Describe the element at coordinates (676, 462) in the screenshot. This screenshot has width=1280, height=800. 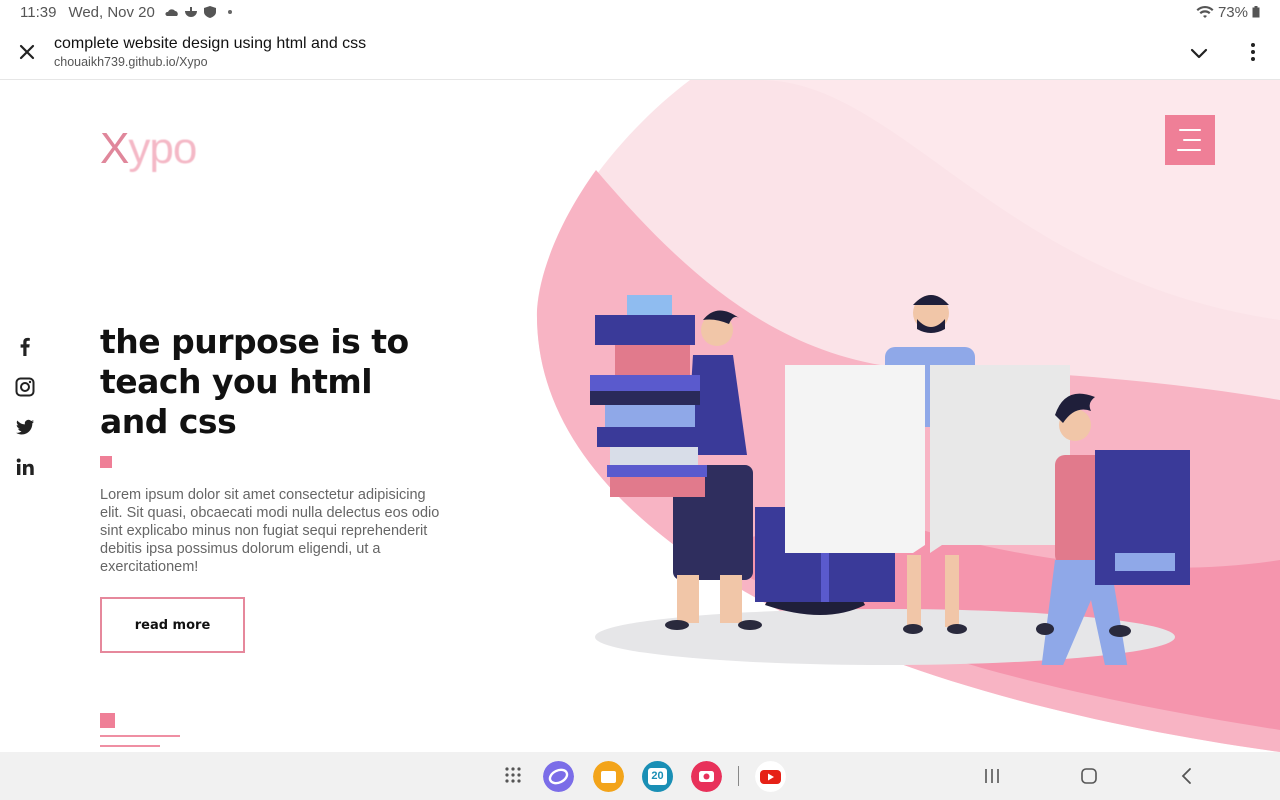
I see `person-with-book-stack` at that location.